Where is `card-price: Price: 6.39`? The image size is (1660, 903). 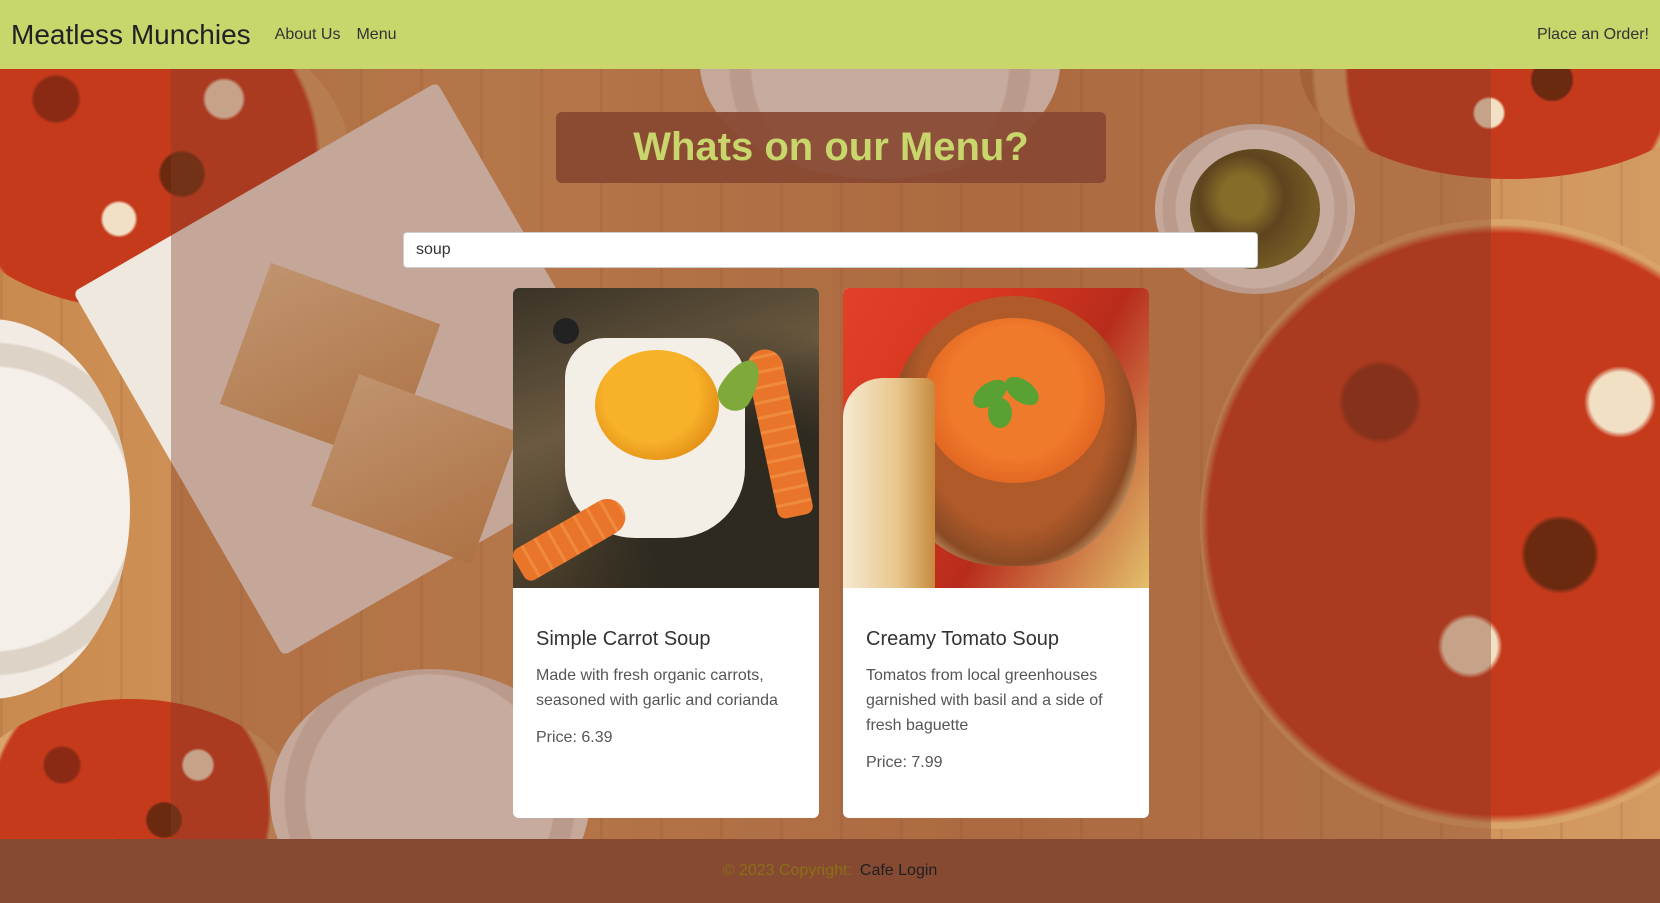 card-price: Price: 6.39 is located at coordinates (574, 737).